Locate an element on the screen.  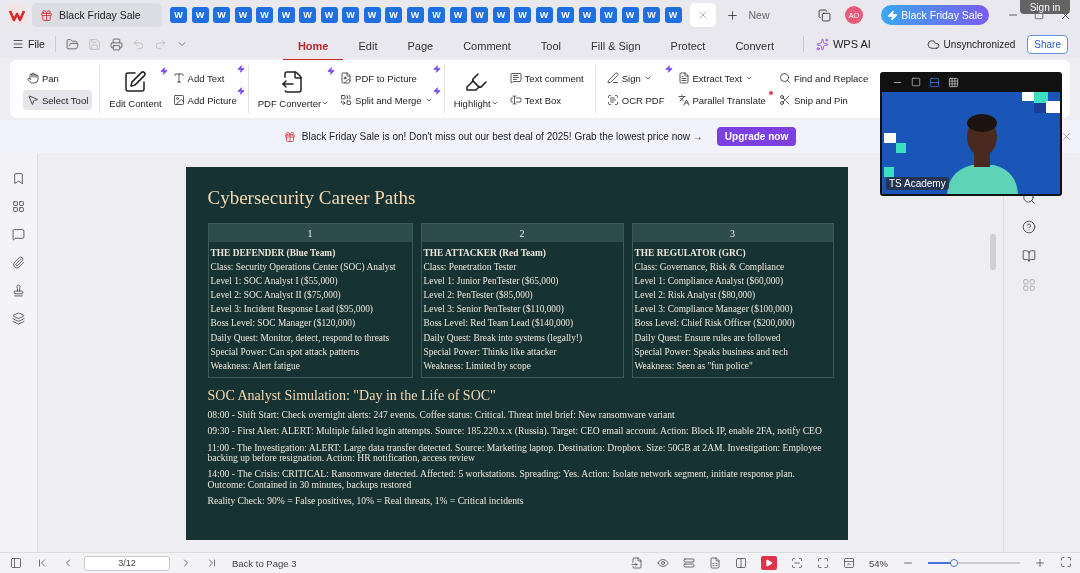
table-line: Level 3: Incident Response Lead ($95,000) is located at coordinates (292, 310).